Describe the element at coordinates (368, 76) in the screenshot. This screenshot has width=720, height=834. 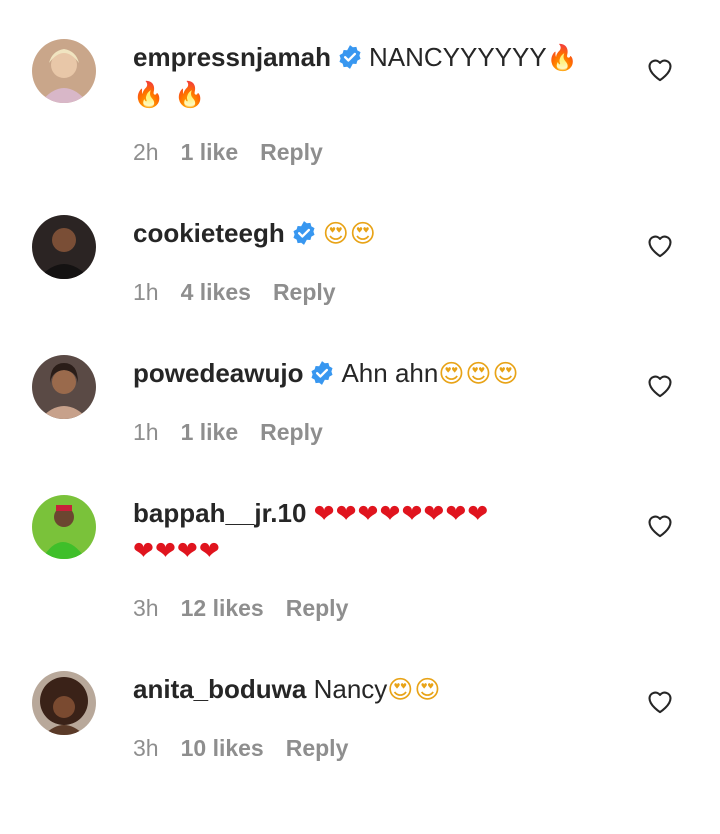
I see `comment-body: empressnjamah NANCYYYYYY🔥 🔥 🔥` at that location.